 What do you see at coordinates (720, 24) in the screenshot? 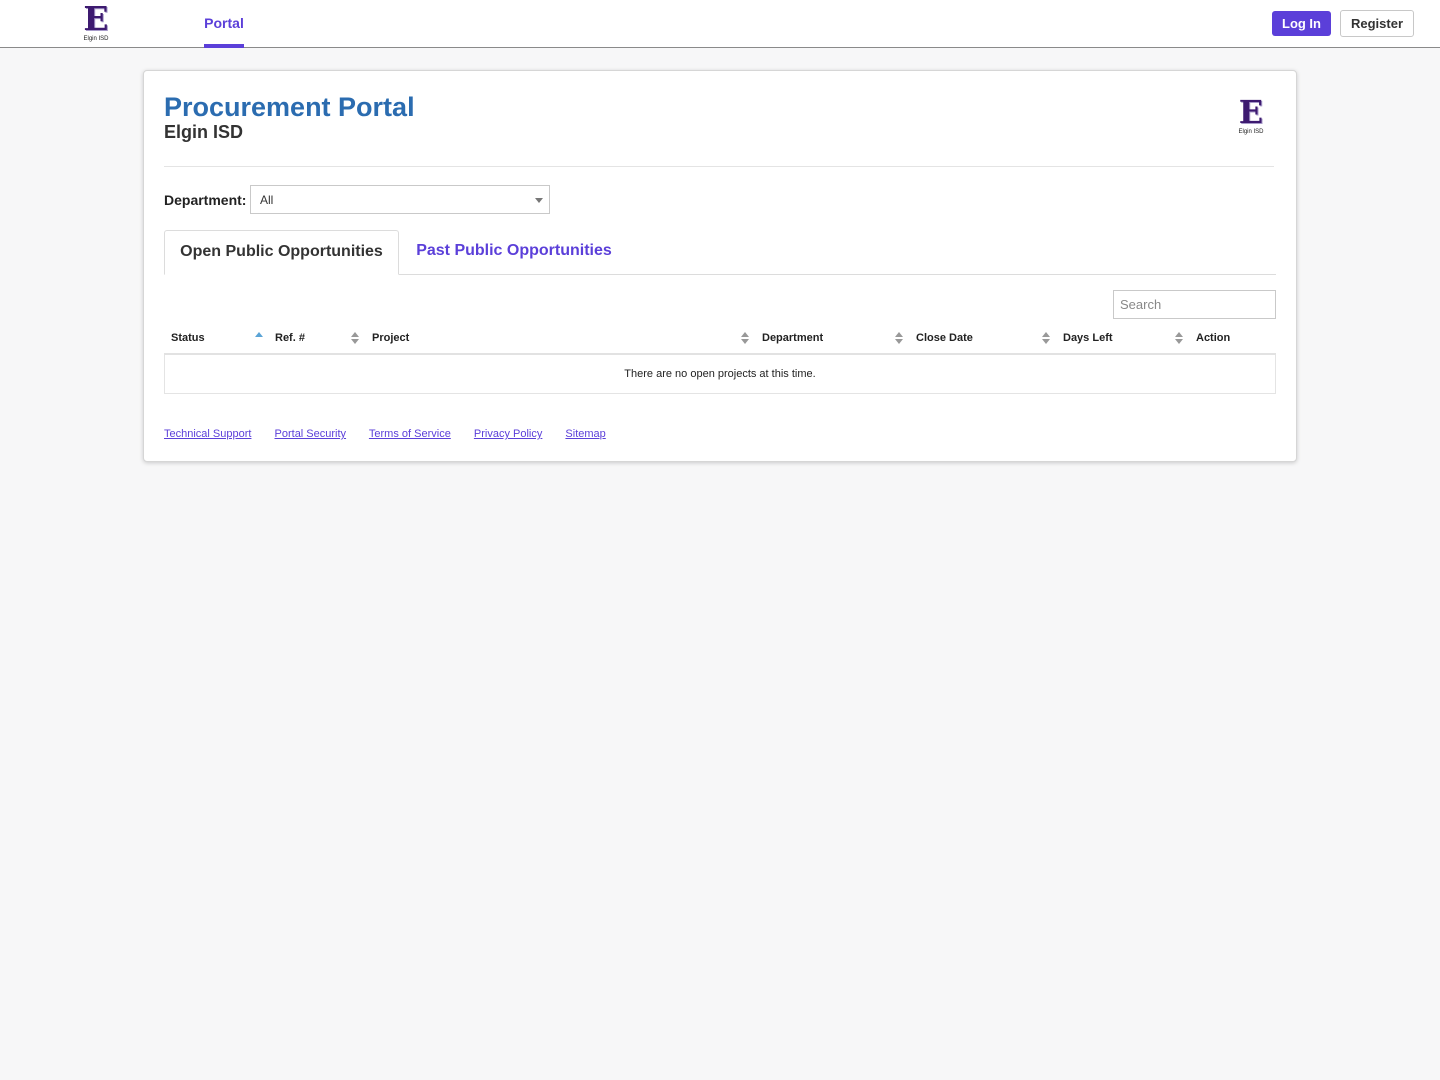
I see `top-navbar: E Elgin ISD Portal Log In Register` at bounding box center [720, 24].